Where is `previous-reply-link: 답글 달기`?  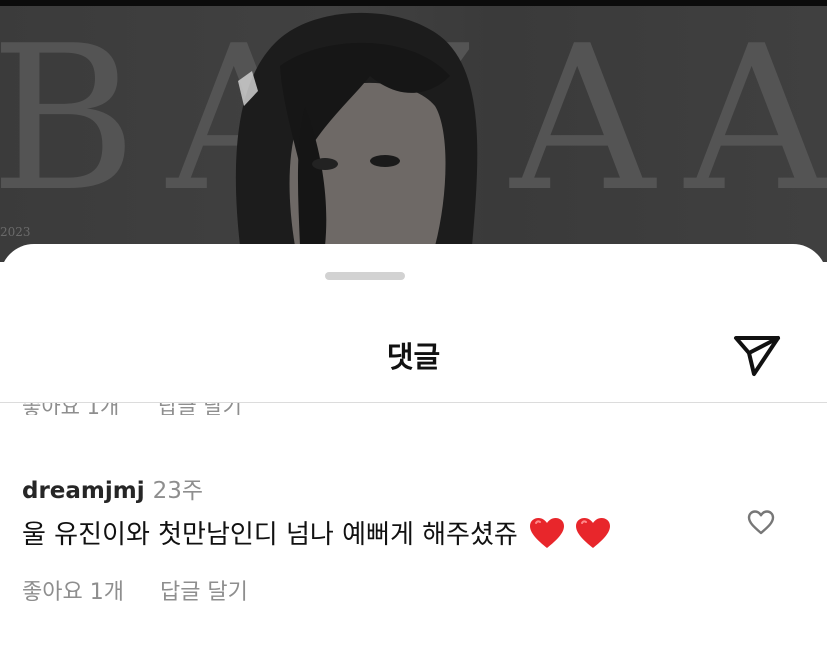
previous-reply-link: 답글 달기 is located at coordinates (200, 409).